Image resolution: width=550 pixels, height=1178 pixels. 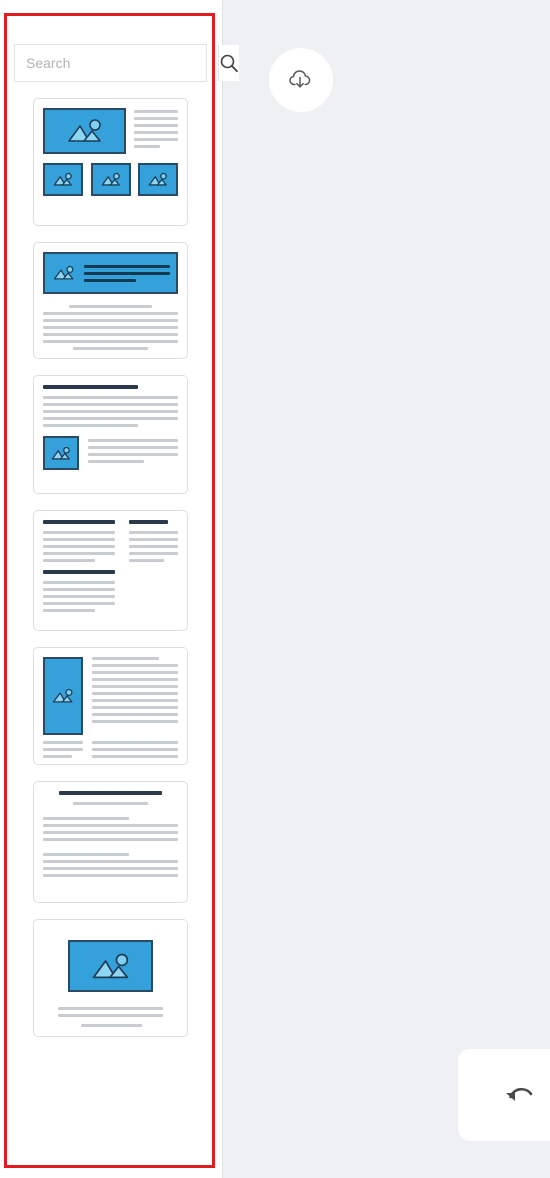 What do you see at coordinates (519, 1094) in the screenshot?
I see `undo-arrow-icon` at bounding box center [519, 1094].